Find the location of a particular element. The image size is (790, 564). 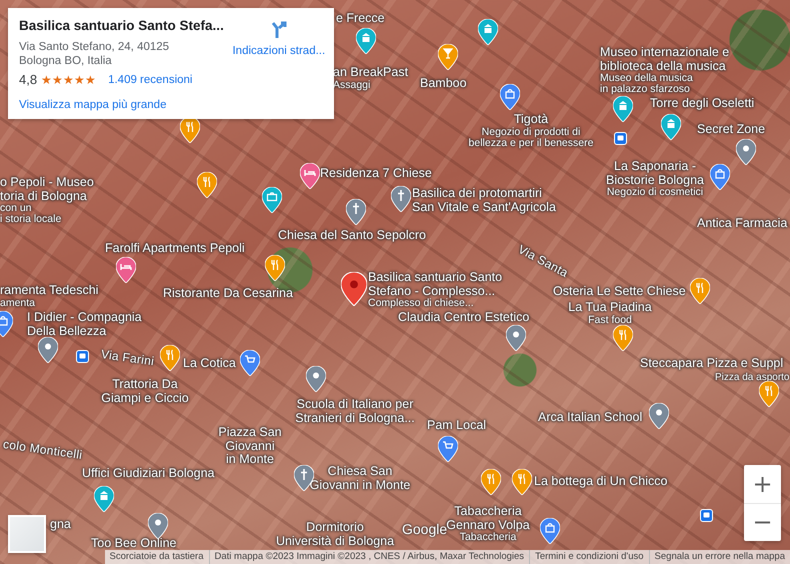

place-name: e Frecce is located at coordinates (360, 19).